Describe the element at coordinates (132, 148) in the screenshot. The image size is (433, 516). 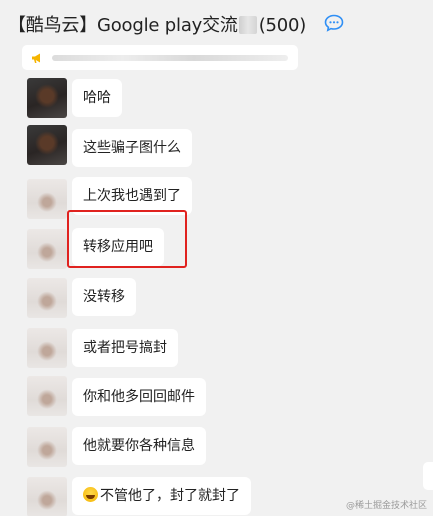
I see `message-bubble: 这些骗子图什么` at that location.